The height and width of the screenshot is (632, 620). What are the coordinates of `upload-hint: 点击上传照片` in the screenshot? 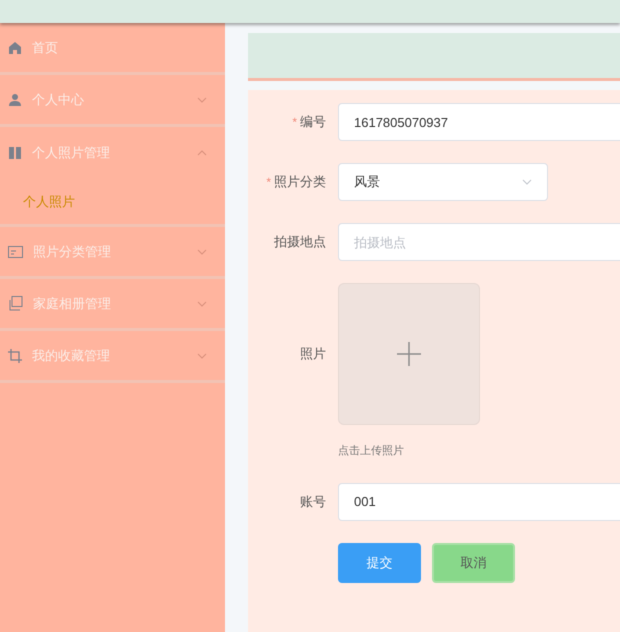 It's located at (371, 451).